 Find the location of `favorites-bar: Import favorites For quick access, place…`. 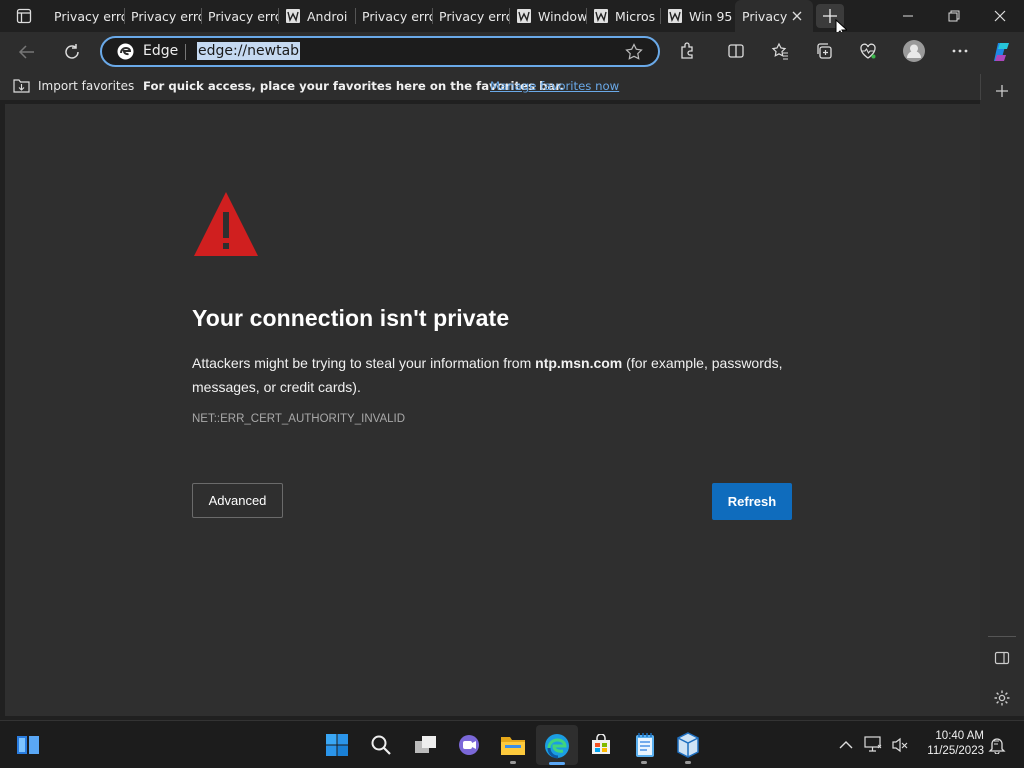

favorites-bar: Import favorites For quick access, place… is located at coordinates (512, 86).